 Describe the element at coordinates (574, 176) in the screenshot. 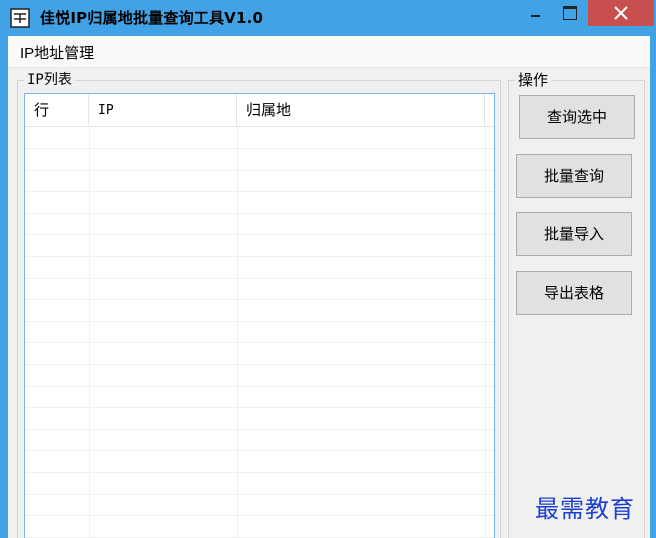

I see `batch-query-button: 批量查询` at that location.